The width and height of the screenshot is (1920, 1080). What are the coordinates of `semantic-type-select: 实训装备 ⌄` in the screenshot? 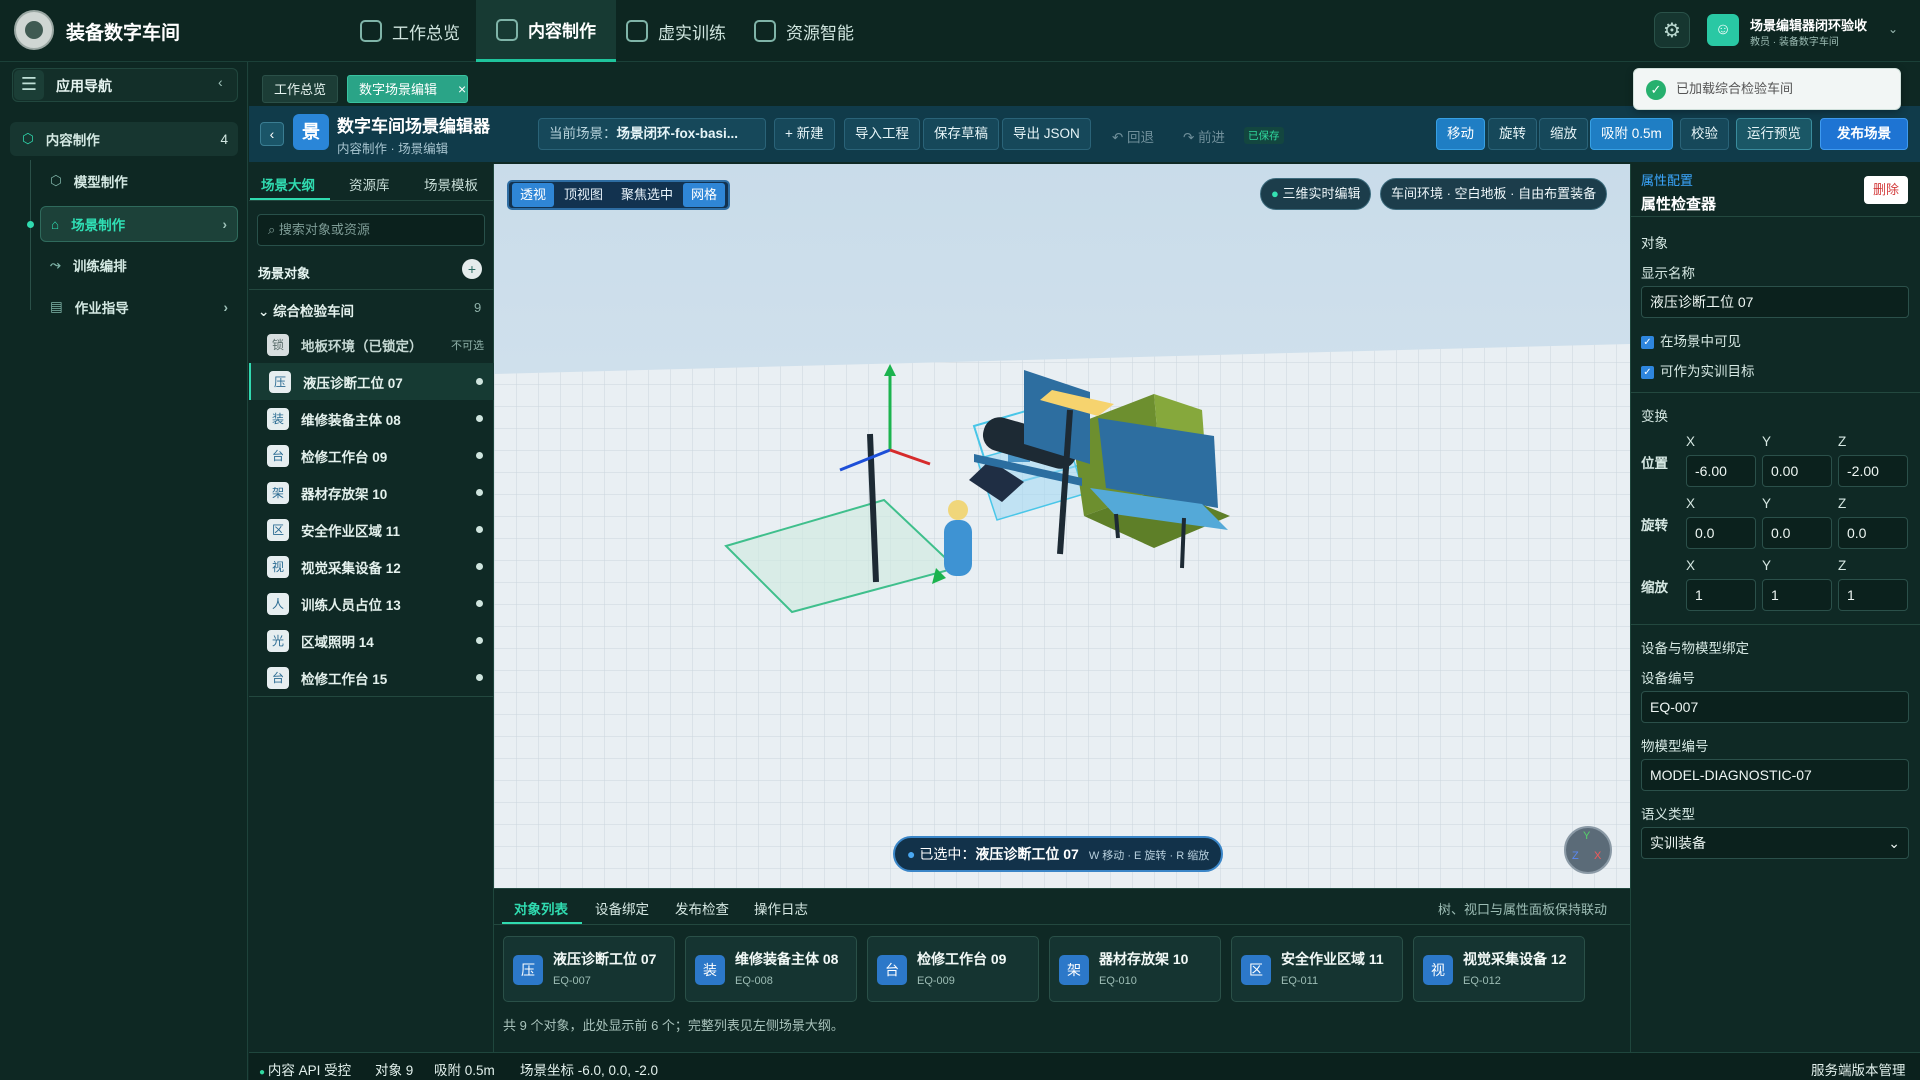 It's located at (1775, 843).